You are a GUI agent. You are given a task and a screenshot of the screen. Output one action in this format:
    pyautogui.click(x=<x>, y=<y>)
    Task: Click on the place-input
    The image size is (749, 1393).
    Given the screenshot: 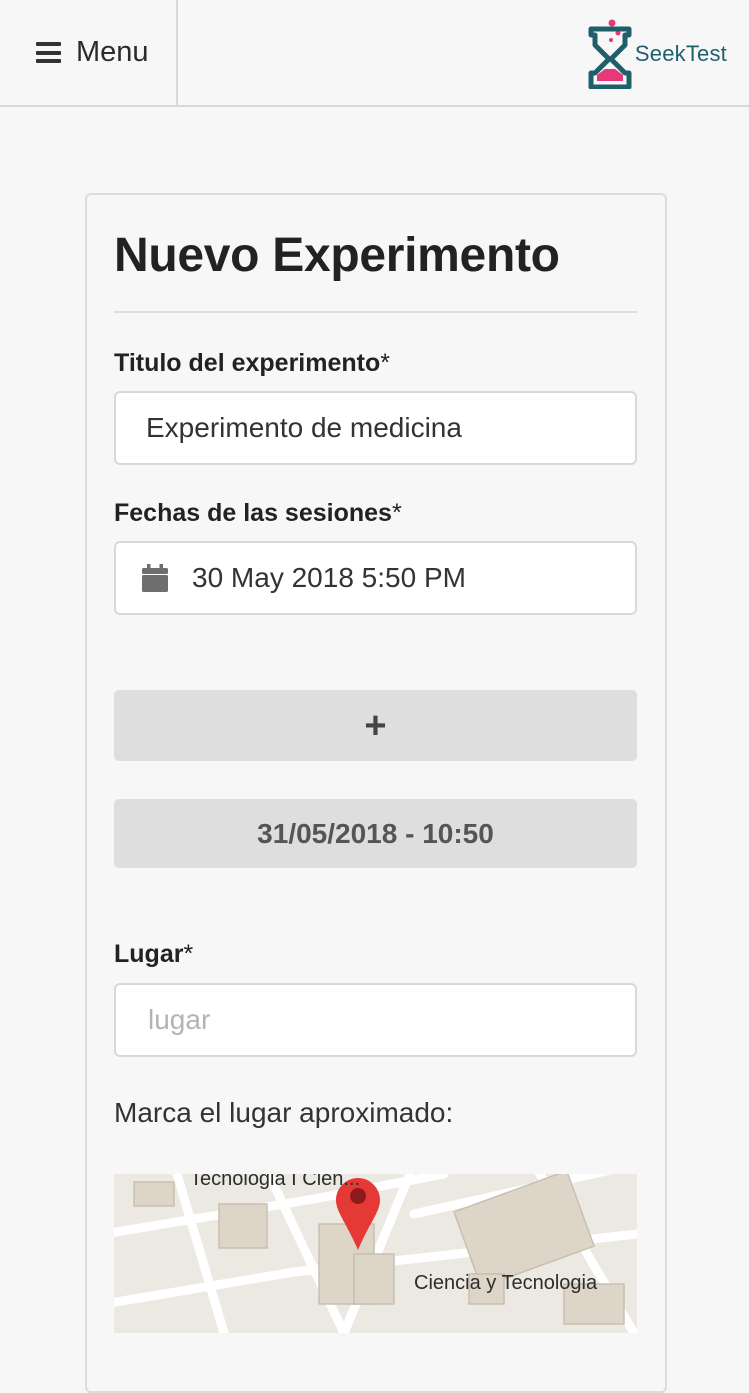 What is the action you would take?
    pyautogui.click(x=390, y=1020)
    